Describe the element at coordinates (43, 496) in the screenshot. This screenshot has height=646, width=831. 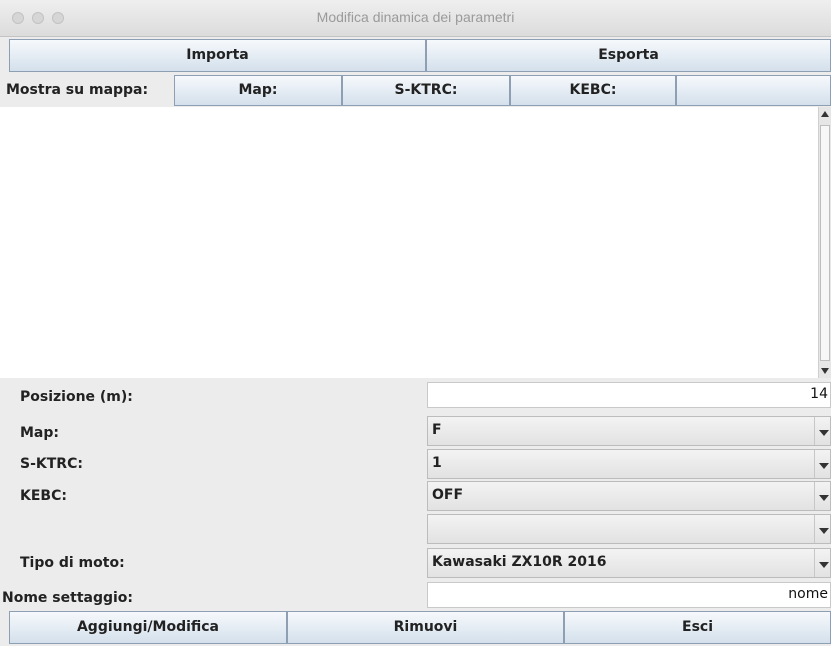
I see `kebc-label: KEBC:` at that location.